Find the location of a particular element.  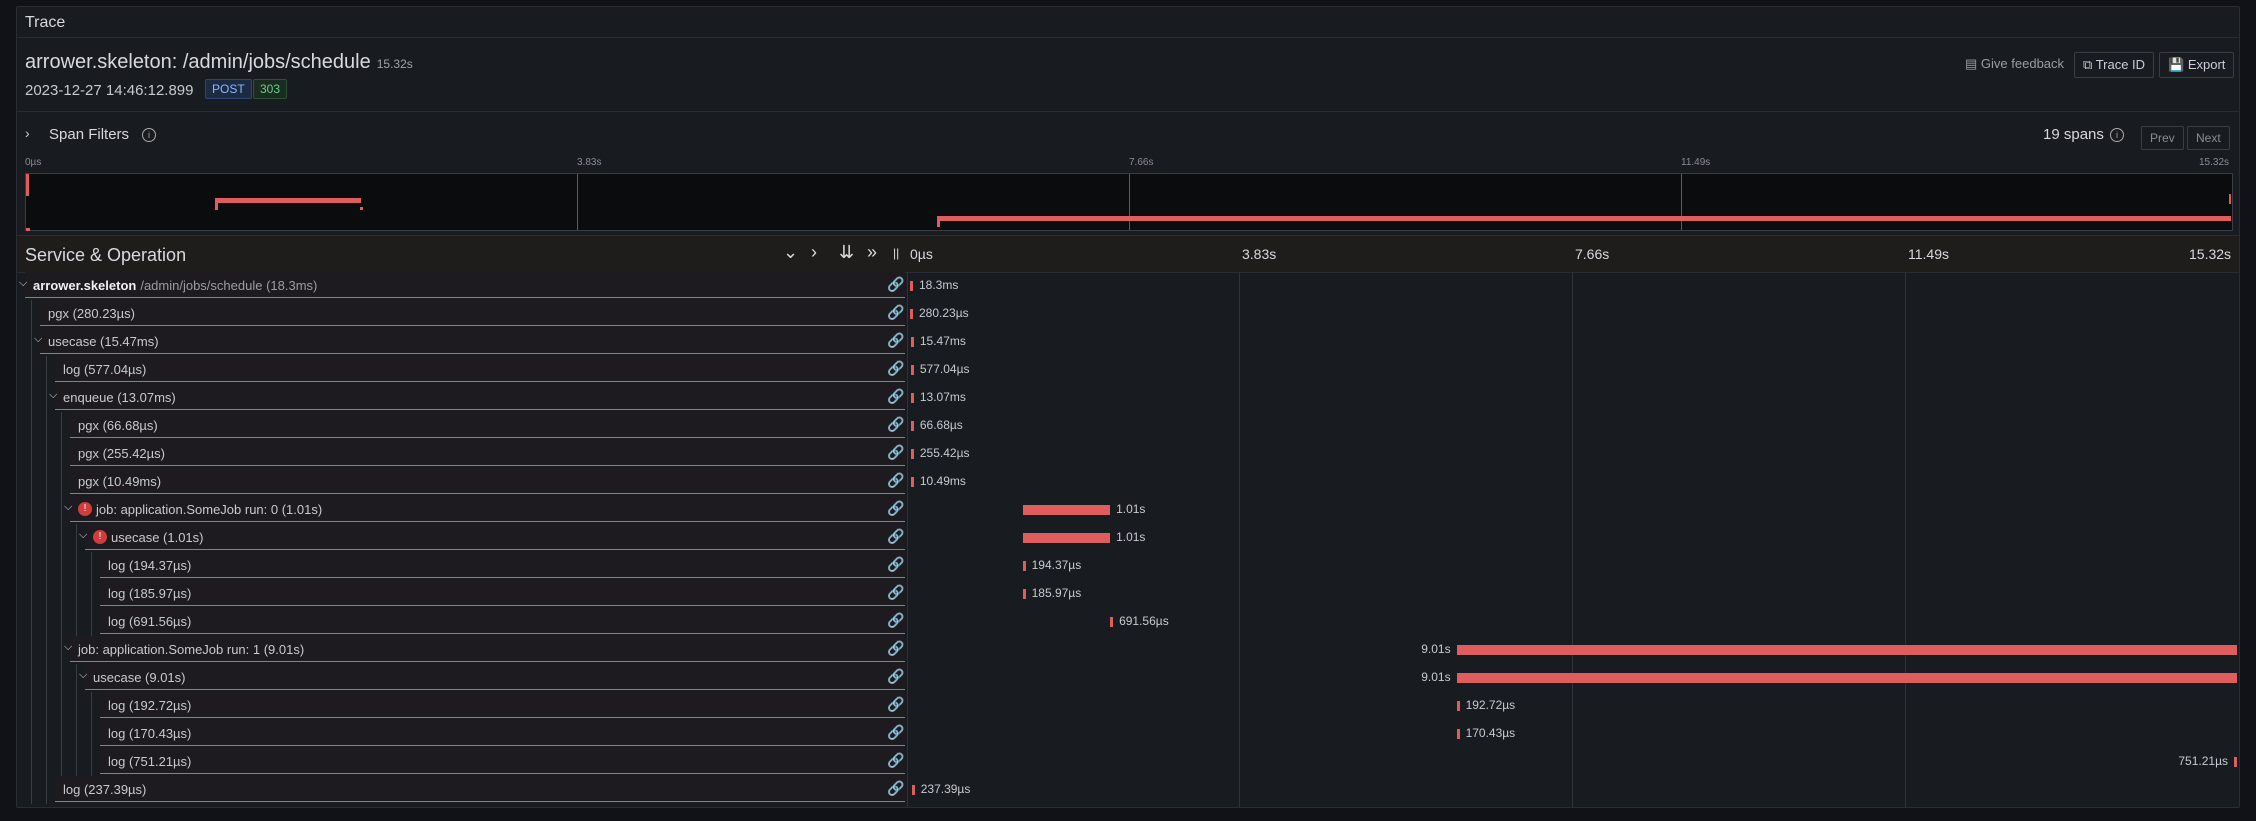

span-filters-toggle: Span Filters is located at coordinates (89, 134).